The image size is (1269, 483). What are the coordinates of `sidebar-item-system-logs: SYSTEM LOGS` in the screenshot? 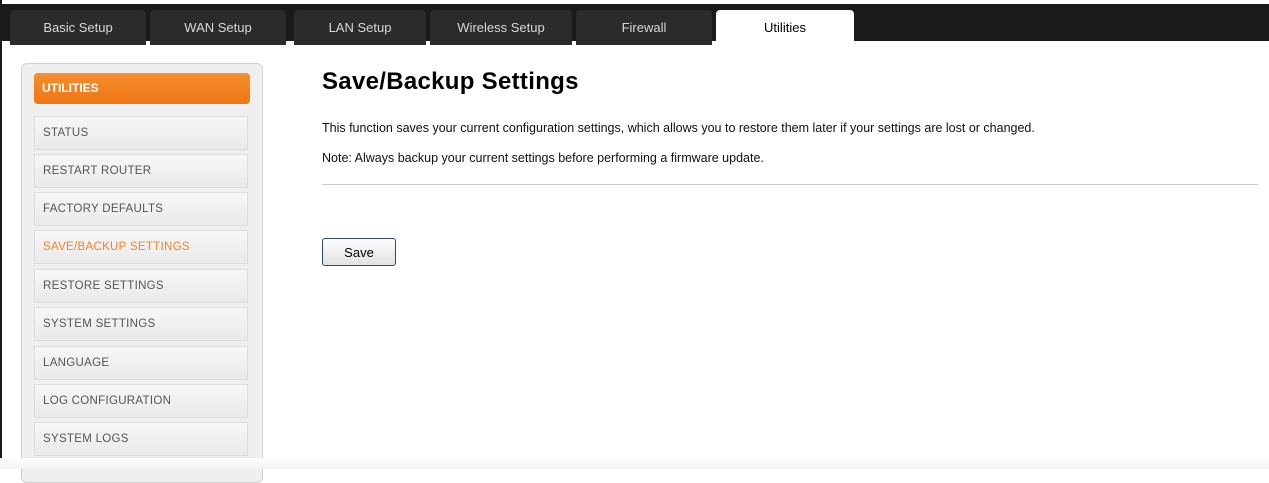 It's located at (141, 439).